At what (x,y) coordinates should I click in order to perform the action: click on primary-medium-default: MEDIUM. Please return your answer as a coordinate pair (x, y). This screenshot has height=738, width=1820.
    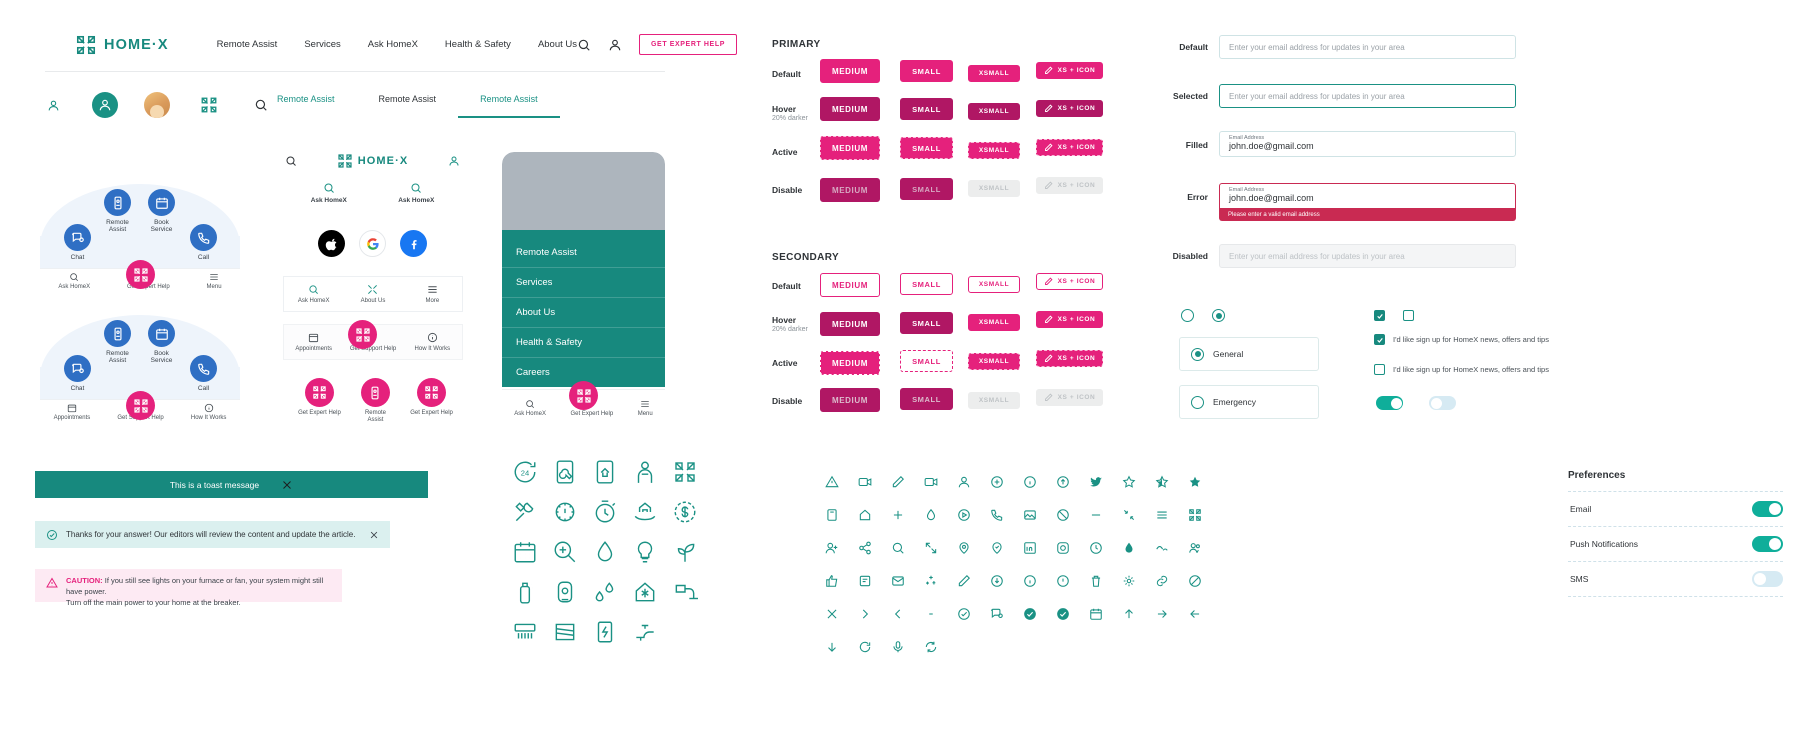
    Looking at the image, I should click on (850, 71).